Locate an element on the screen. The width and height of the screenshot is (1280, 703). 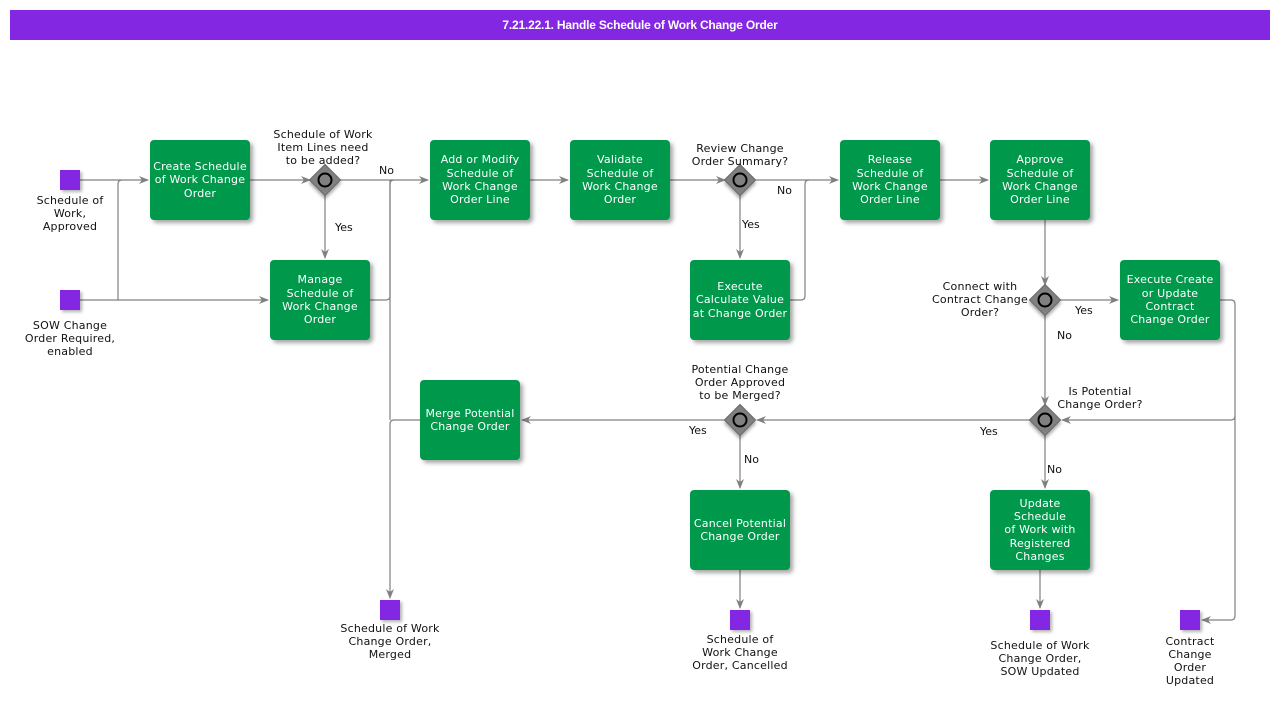
flow-label-g2-yes: Yes is located at coordinates (751, 224).